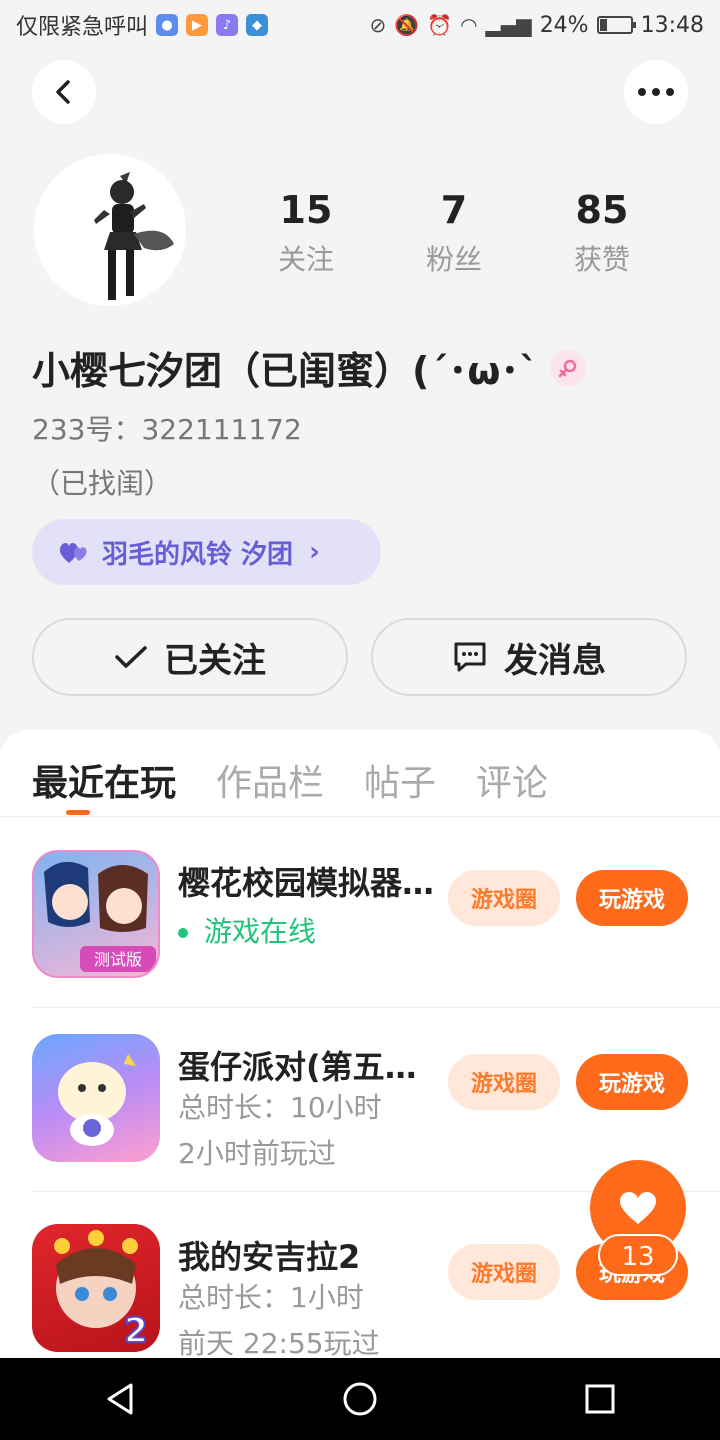 The width and height of the screenshot is (720, 1440). I want to click on sakura-school-game-icon: 测试版, so click(96, 914).